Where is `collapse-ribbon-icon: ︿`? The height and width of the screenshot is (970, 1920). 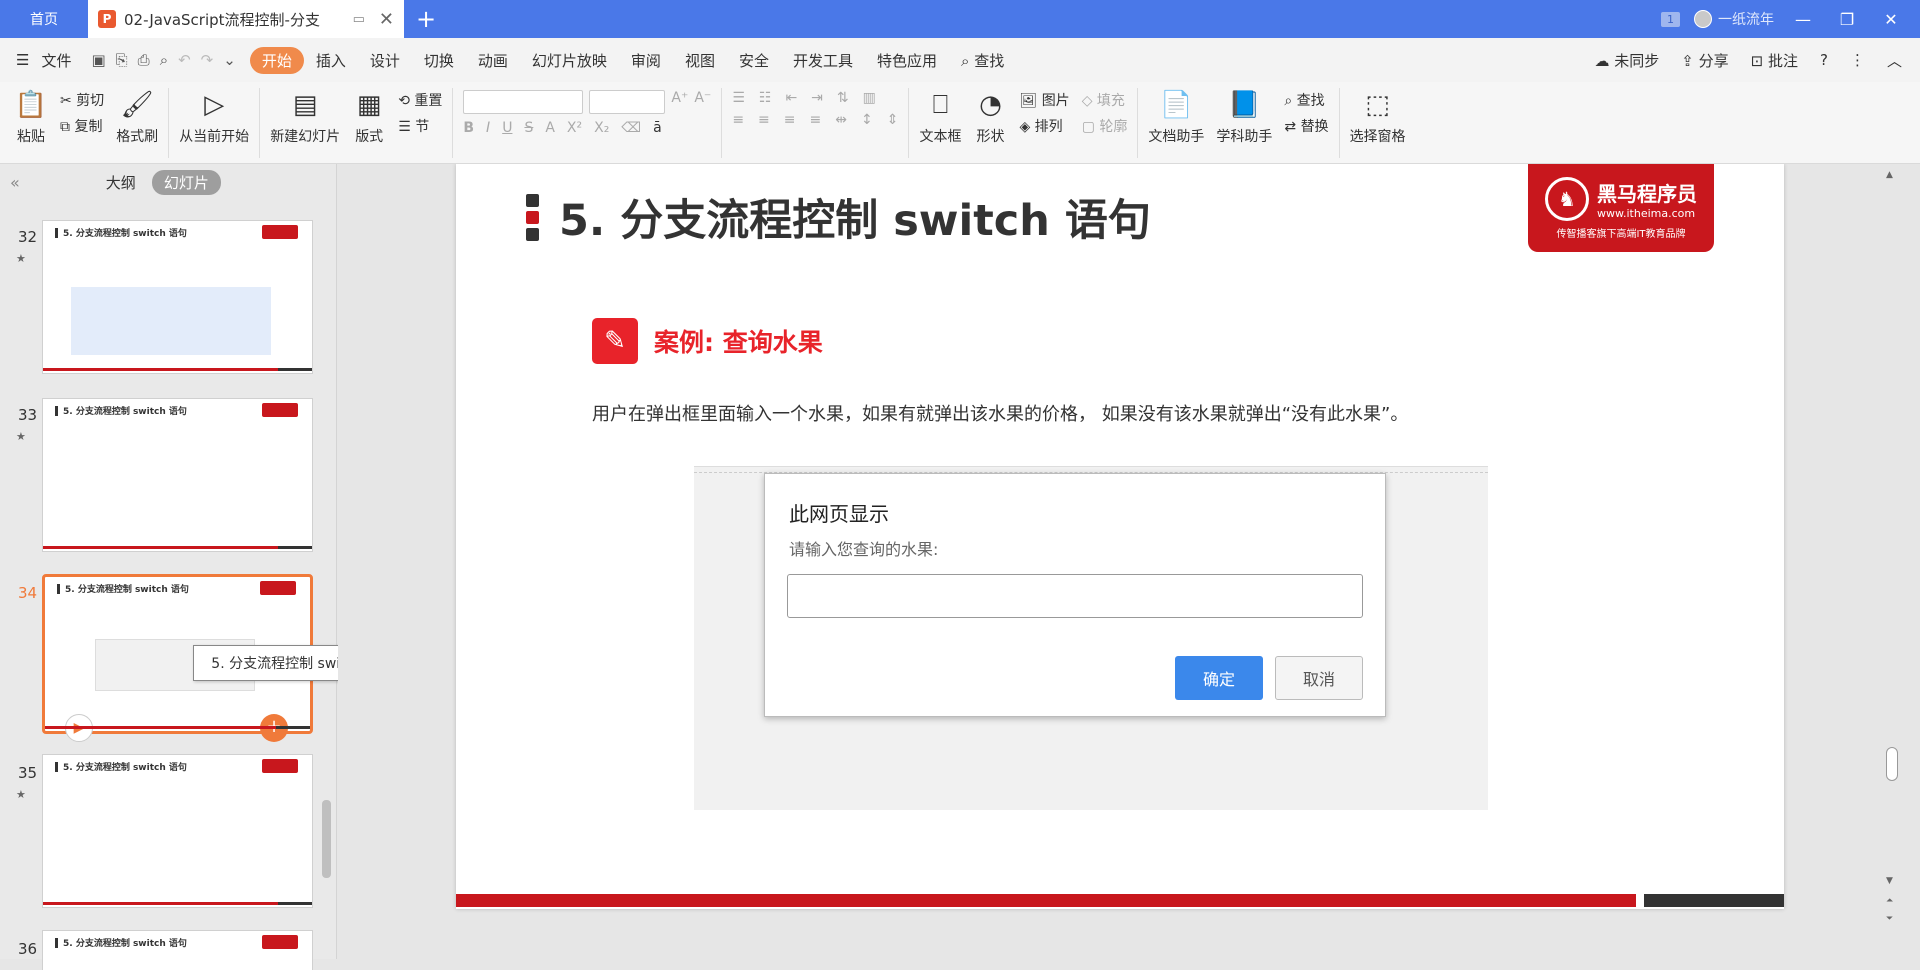 collapse-ribbon-icon: ︿ is located at coordinates (1894, 60).